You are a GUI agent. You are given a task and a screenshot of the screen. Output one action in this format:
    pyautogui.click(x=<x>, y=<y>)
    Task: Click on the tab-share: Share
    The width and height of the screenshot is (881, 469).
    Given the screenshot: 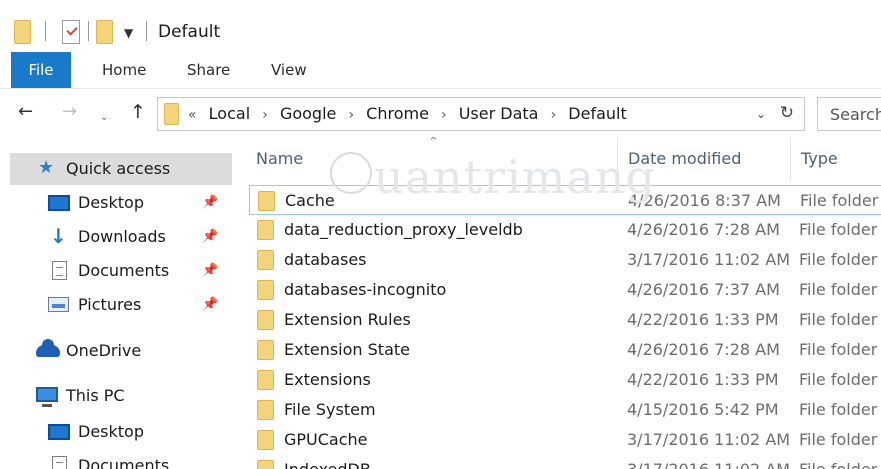 What is the action you would take?
    pyautogui.click(x=208, y=70)
    